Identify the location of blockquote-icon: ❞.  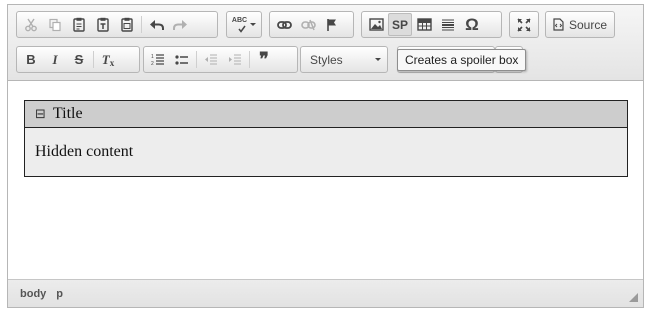
(264, 59).